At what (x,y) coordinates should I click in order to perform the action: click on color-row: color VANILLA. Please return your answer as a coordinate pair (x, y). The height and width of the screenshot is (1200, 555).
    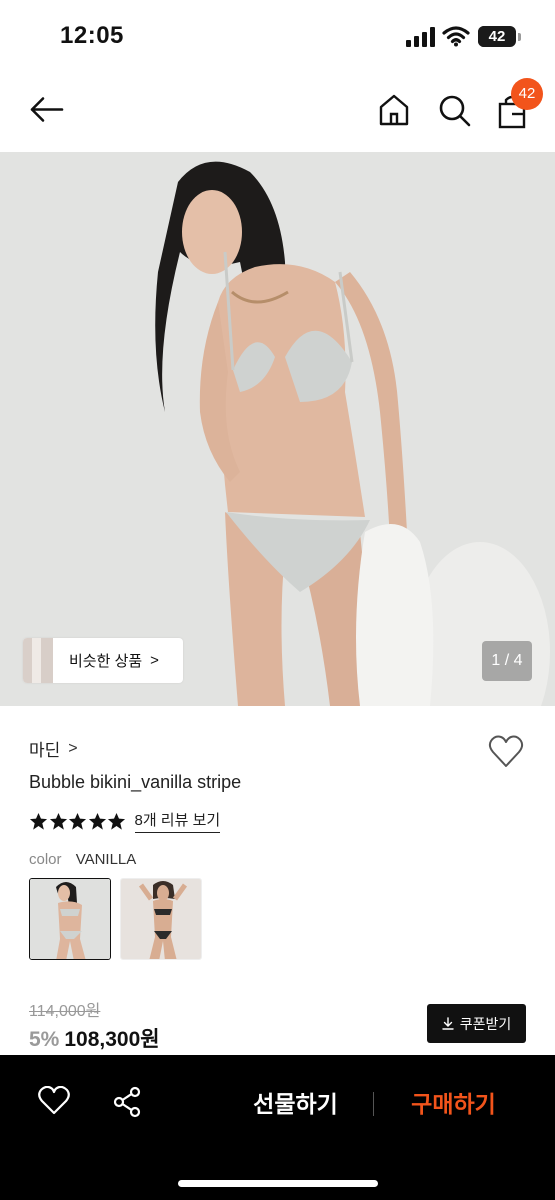
    Looking at the image, I should click on (82, 859).